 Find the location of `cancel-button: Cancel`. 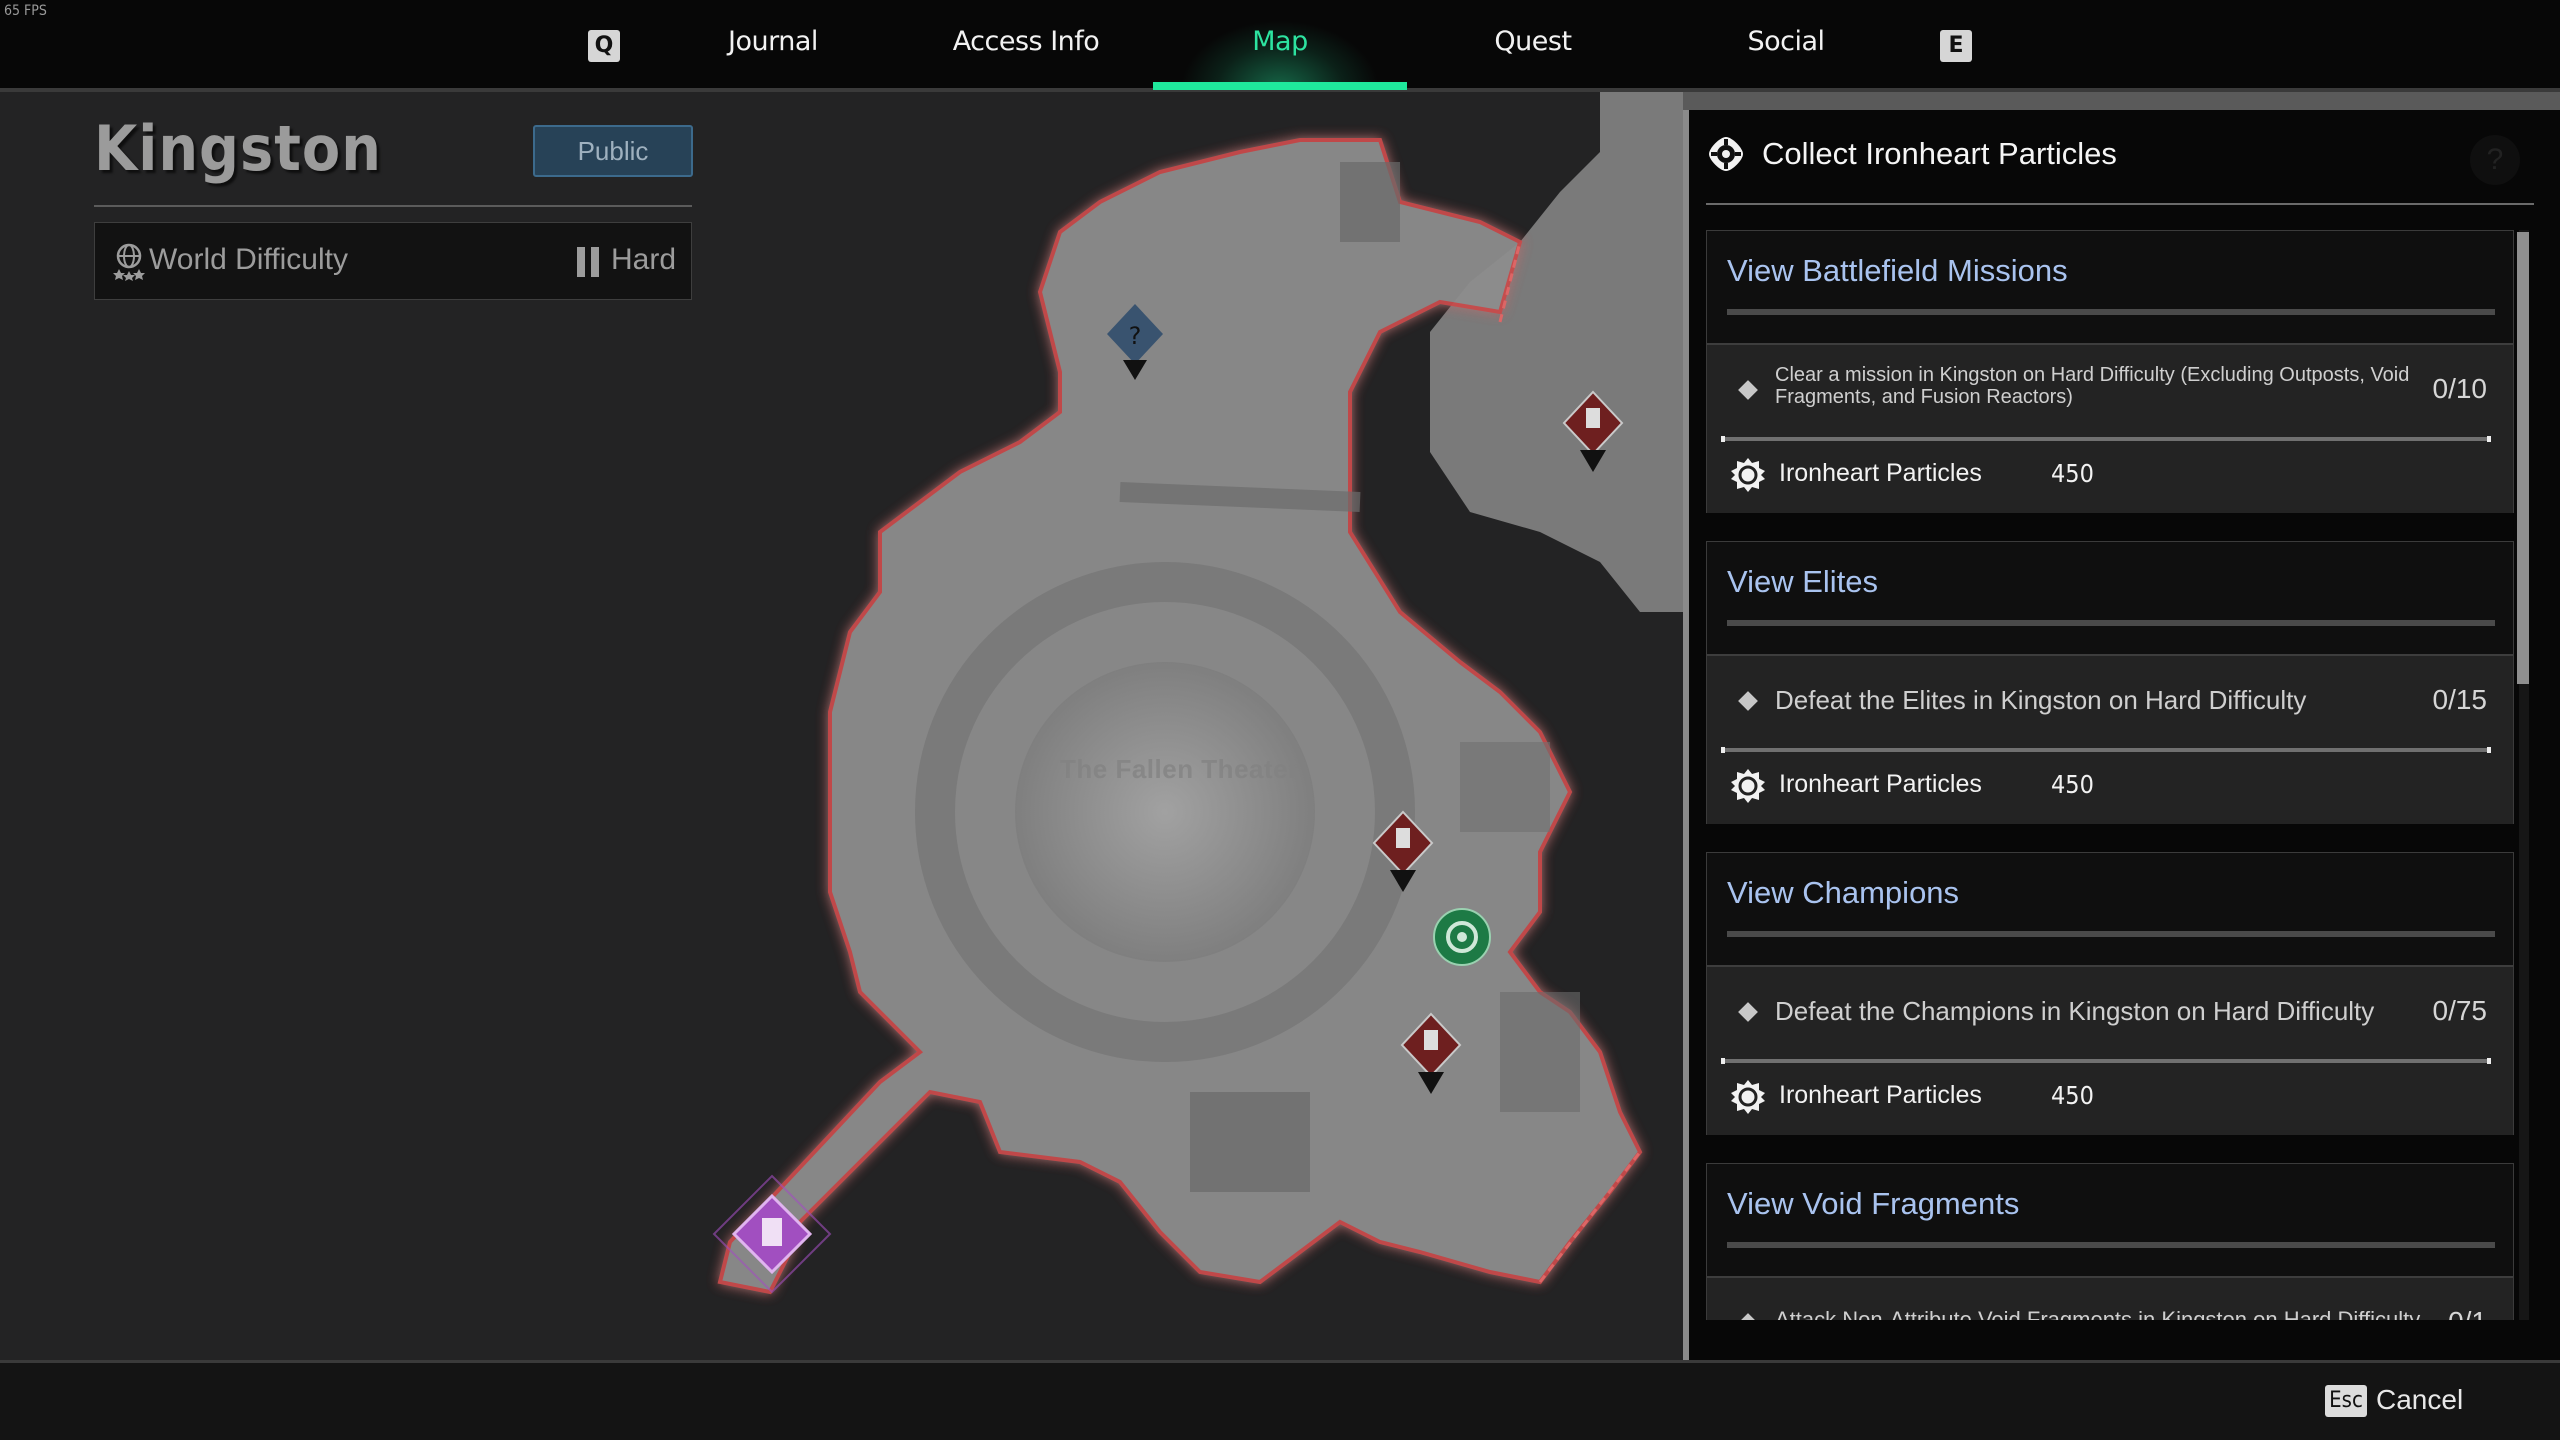

cancel-button: Cancel is located at coordinates (2419, 1400).